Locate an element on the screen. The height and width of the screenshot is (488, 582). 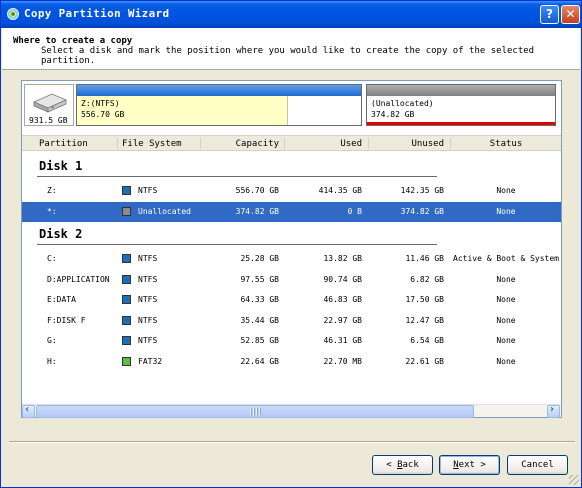
scroll-left-button: ‹ is located at coordinates (28, 411).